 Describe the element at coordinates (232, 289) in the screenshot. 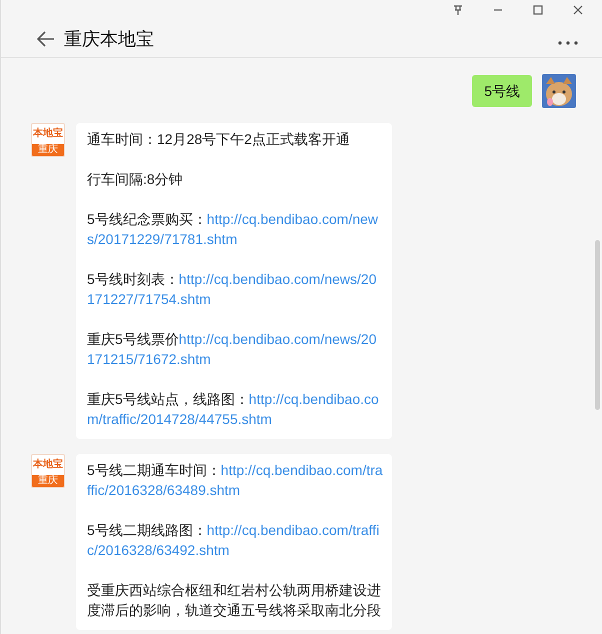

I see `message-paragraph: 5号线时刻表：http://cq.bendibao.com/news/20171227/71754.shtm` at that location.